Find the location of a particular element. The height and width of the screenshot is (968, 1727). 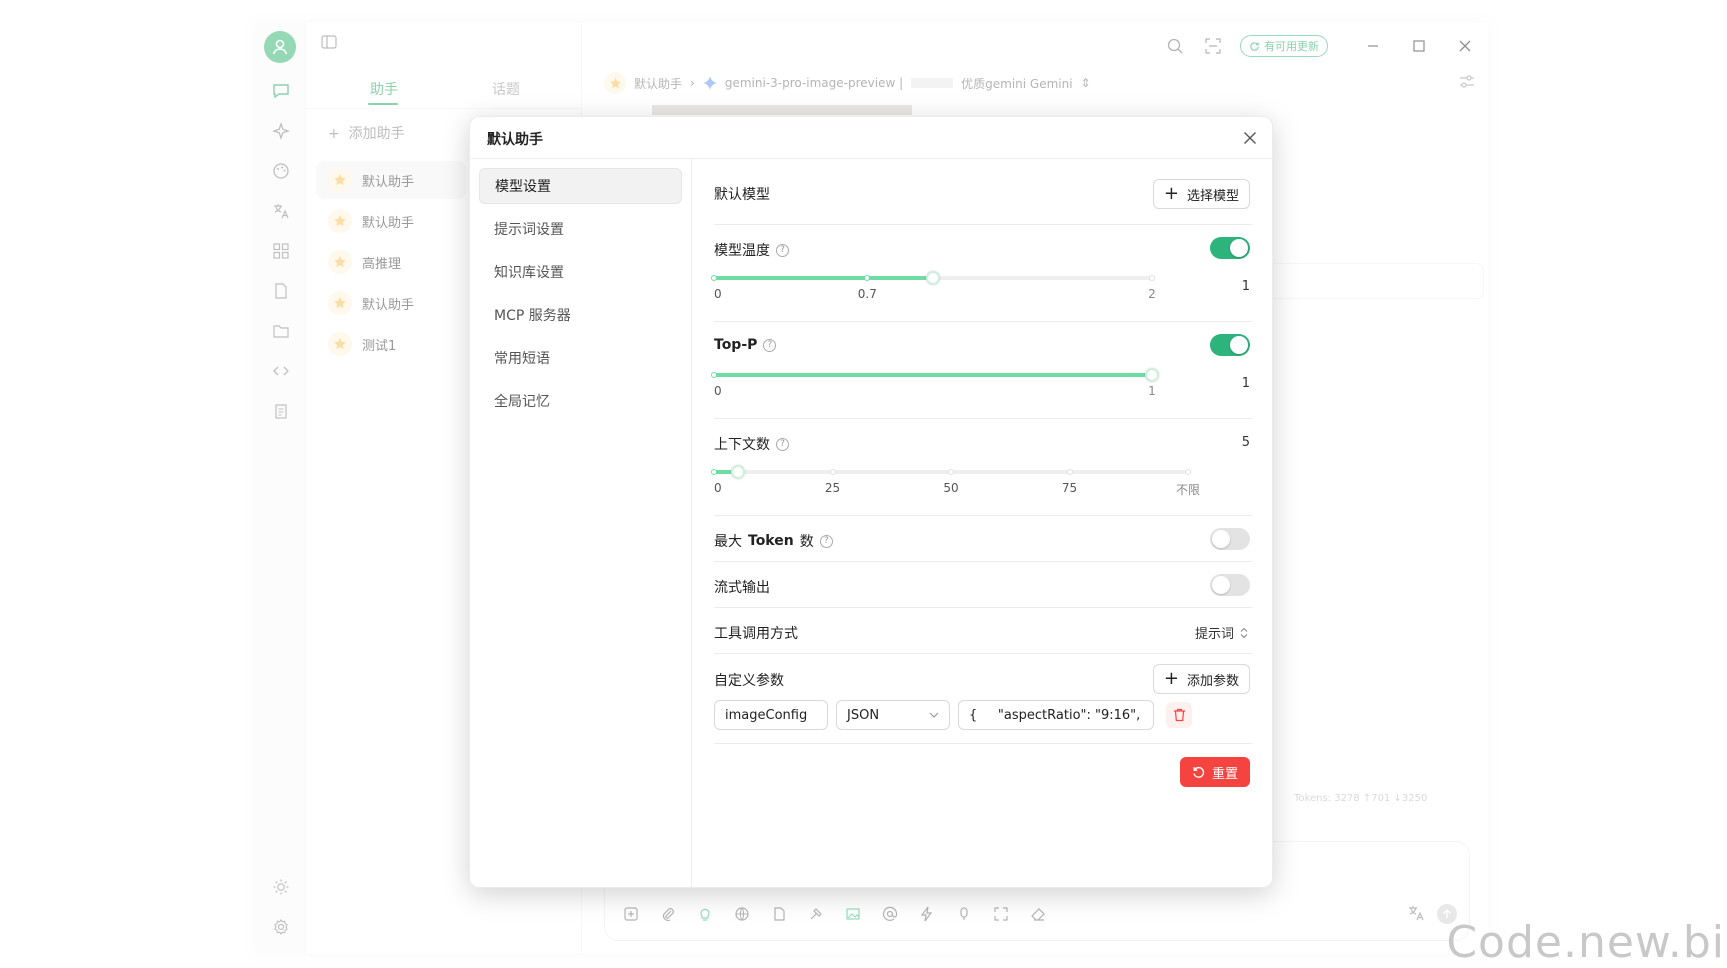

nav-prompt-settings: 提示词设置 is located at coordinates (580, 229).